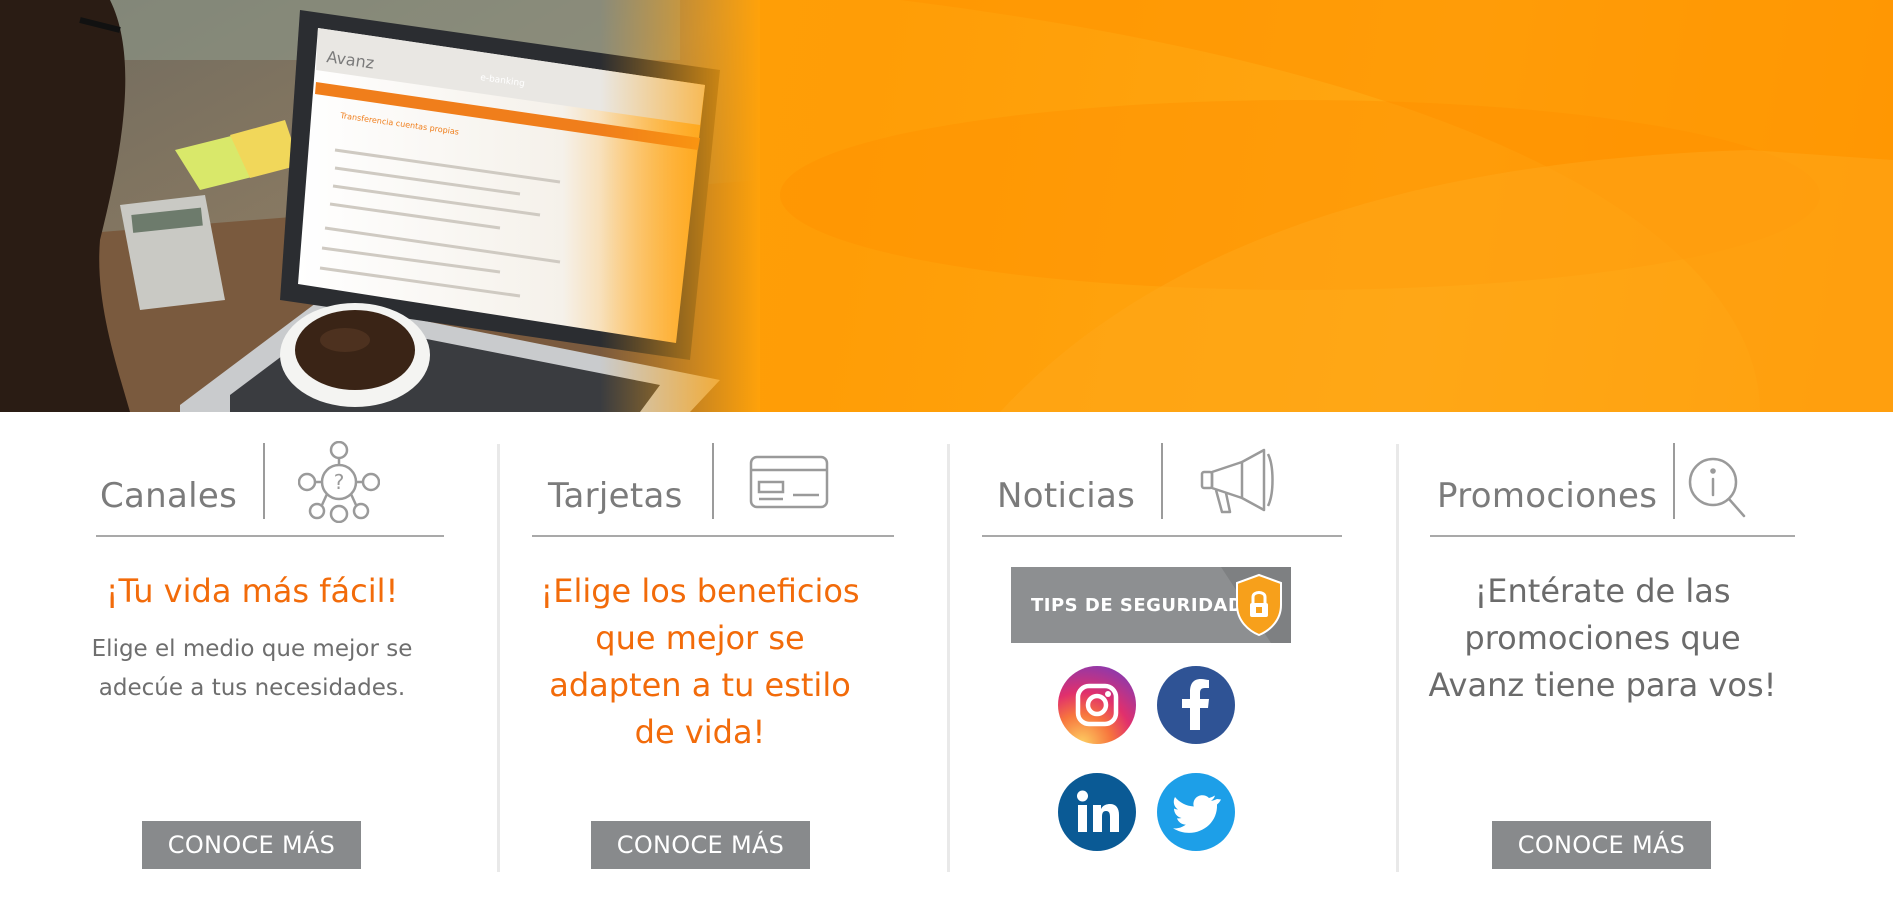 The height and width of the screenshot is (900, 1893). What do you see at coordinates (1196, 812) in the screenshot?
I see `twitter-icon` at bounding box center [1196, 812].